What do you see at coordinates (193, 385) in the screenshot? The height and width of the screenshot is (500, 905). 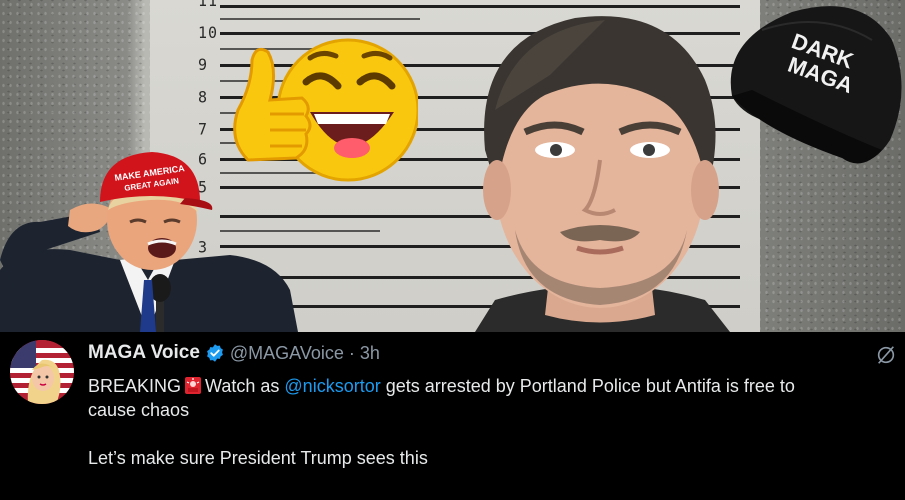 I see `siren-emoji-icon` at bounding box center [193, 385].